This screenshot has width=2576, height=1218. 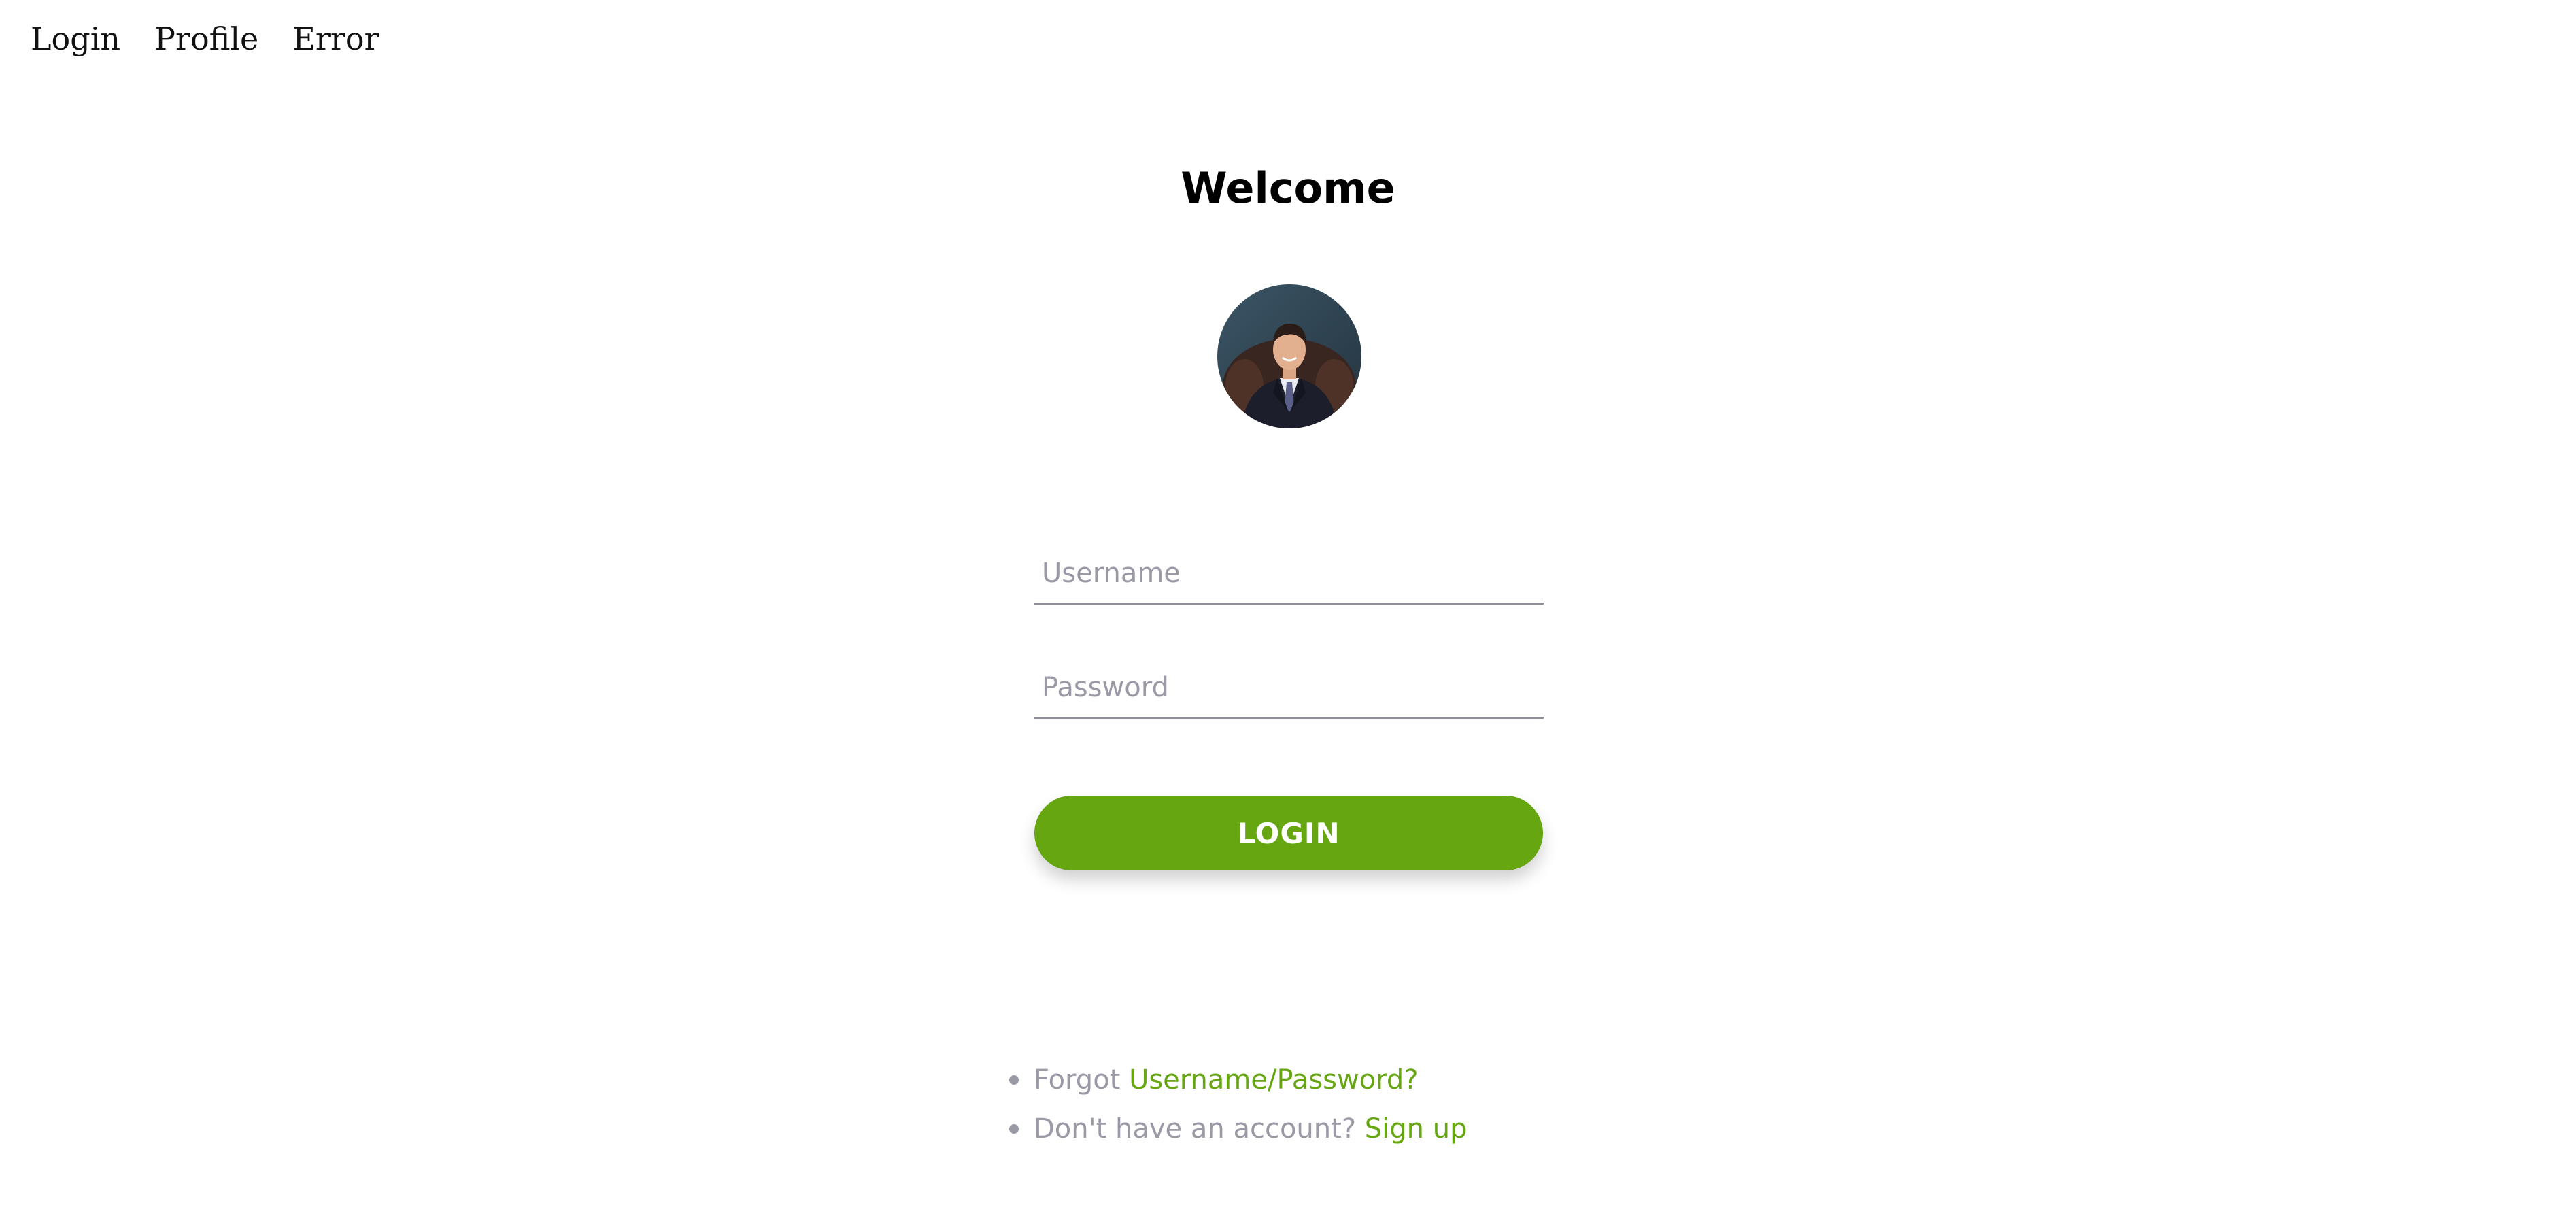 I want to click on username-input, so click(x=1289, y=573).